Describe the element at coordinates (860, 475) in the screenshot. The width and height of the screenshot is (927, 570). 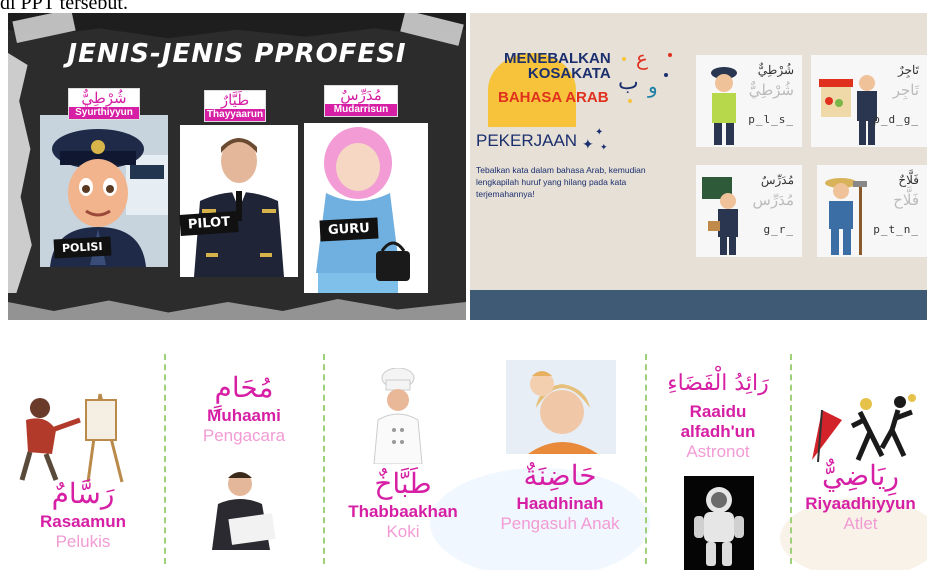
I see `arabic-word: رِيَاضِيٌّ` at that location.